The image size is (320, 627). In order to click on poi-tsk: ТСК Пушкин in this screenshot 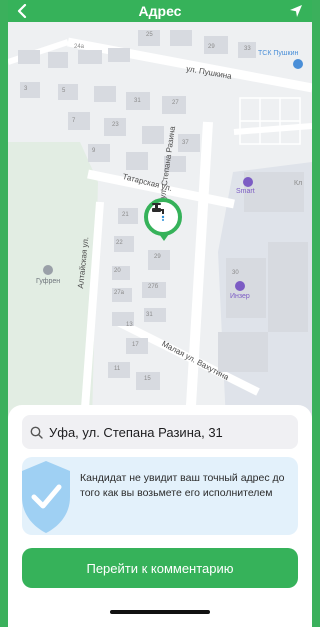, I will do `click(278, 53)`.